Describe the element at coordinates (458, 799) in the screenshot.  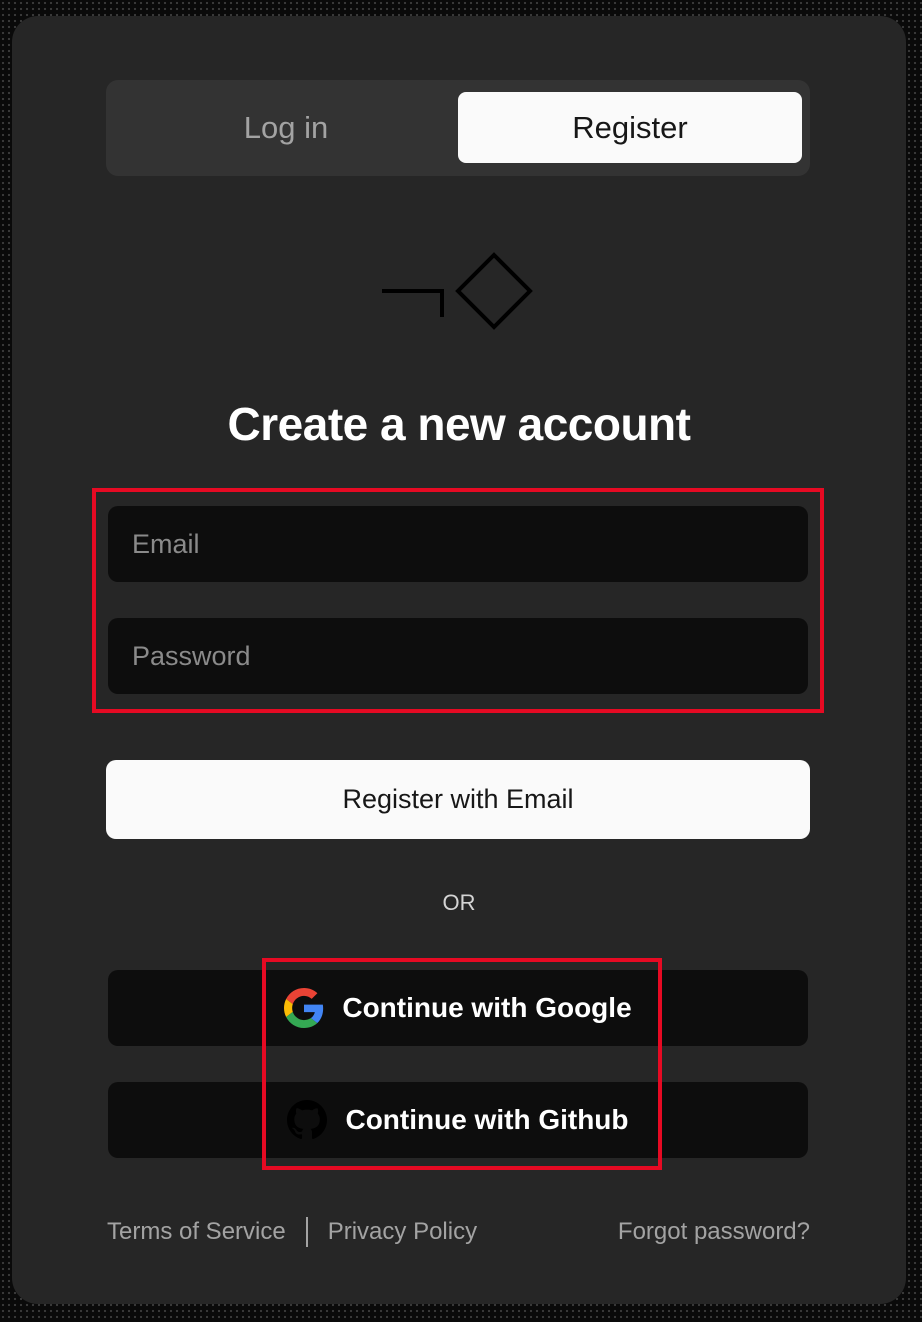
I see `register-with-email-button: Register with Email` at that location.